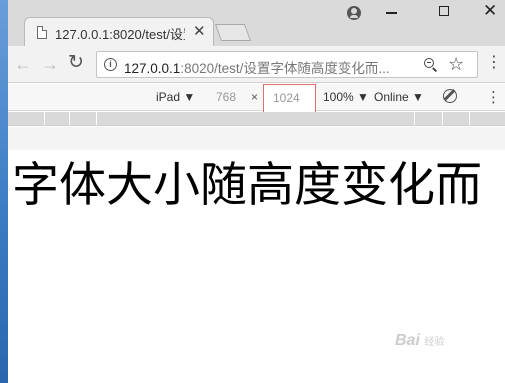 The height and width of the screenshot is (383, 505). I want to click on watermark-subtext: 经验, so click(434, 342).